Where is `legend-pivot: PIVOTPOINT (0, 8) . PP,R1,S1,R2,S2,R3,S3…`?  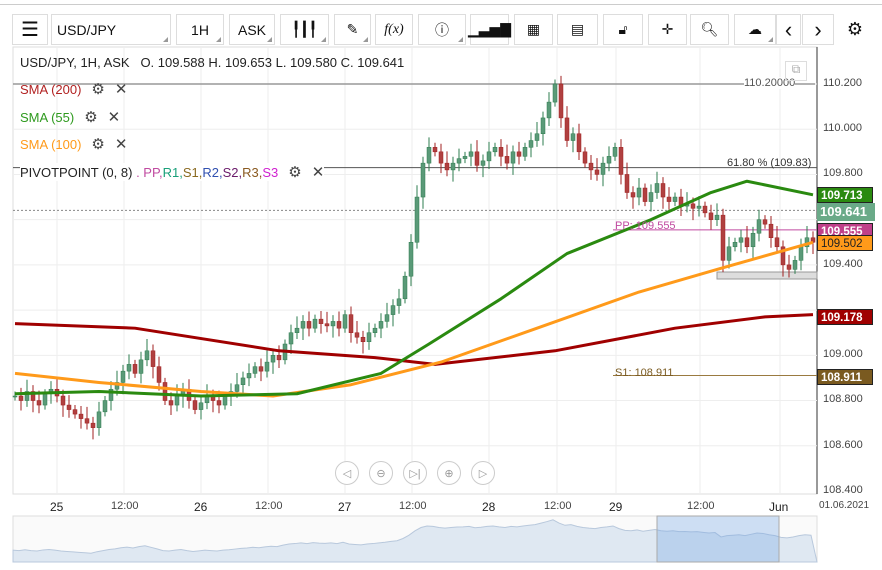
legend-pivot: PIVOTPOINT (0, 8) . PP,R1,S1,R2,S2,R3,S3… is located at coordinates (172, 172).